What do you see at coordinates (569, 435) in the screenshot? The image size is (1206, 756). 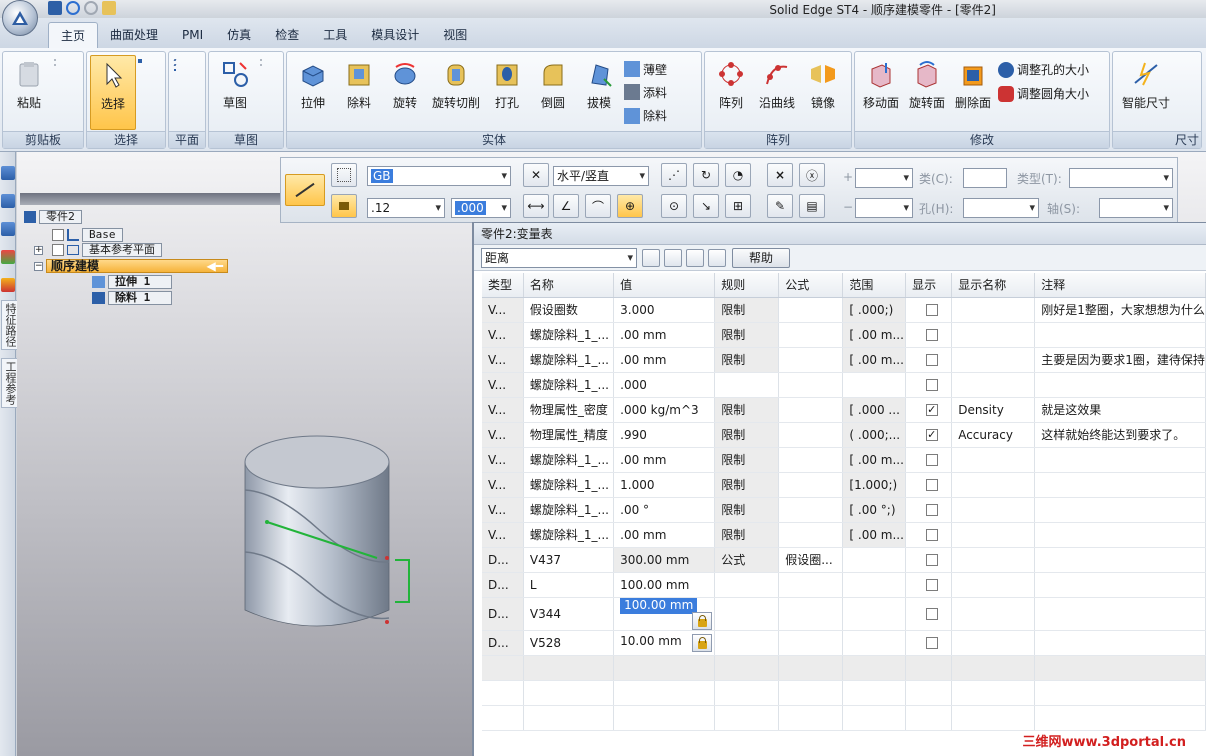 I see `cell-name: 物理属性_精度` at bounding box center [569, 435].